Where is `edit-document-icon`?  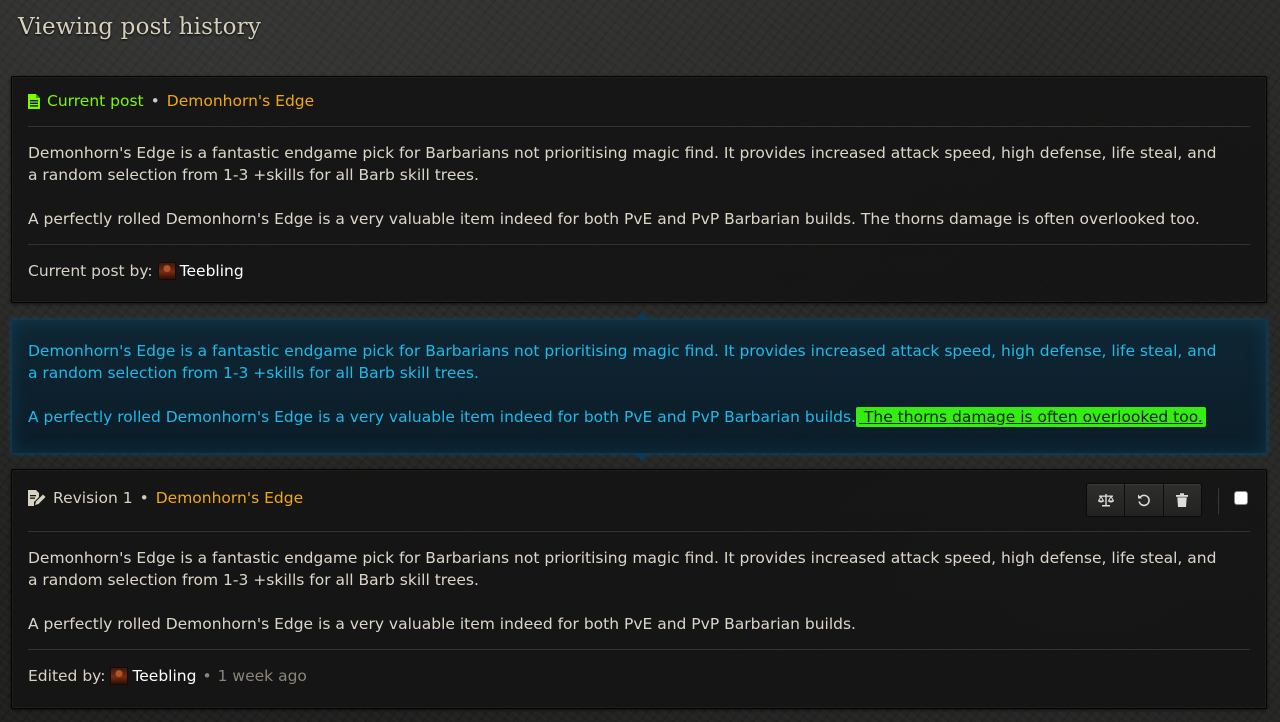 edit-document-icon is located at coordinates (37, 498).